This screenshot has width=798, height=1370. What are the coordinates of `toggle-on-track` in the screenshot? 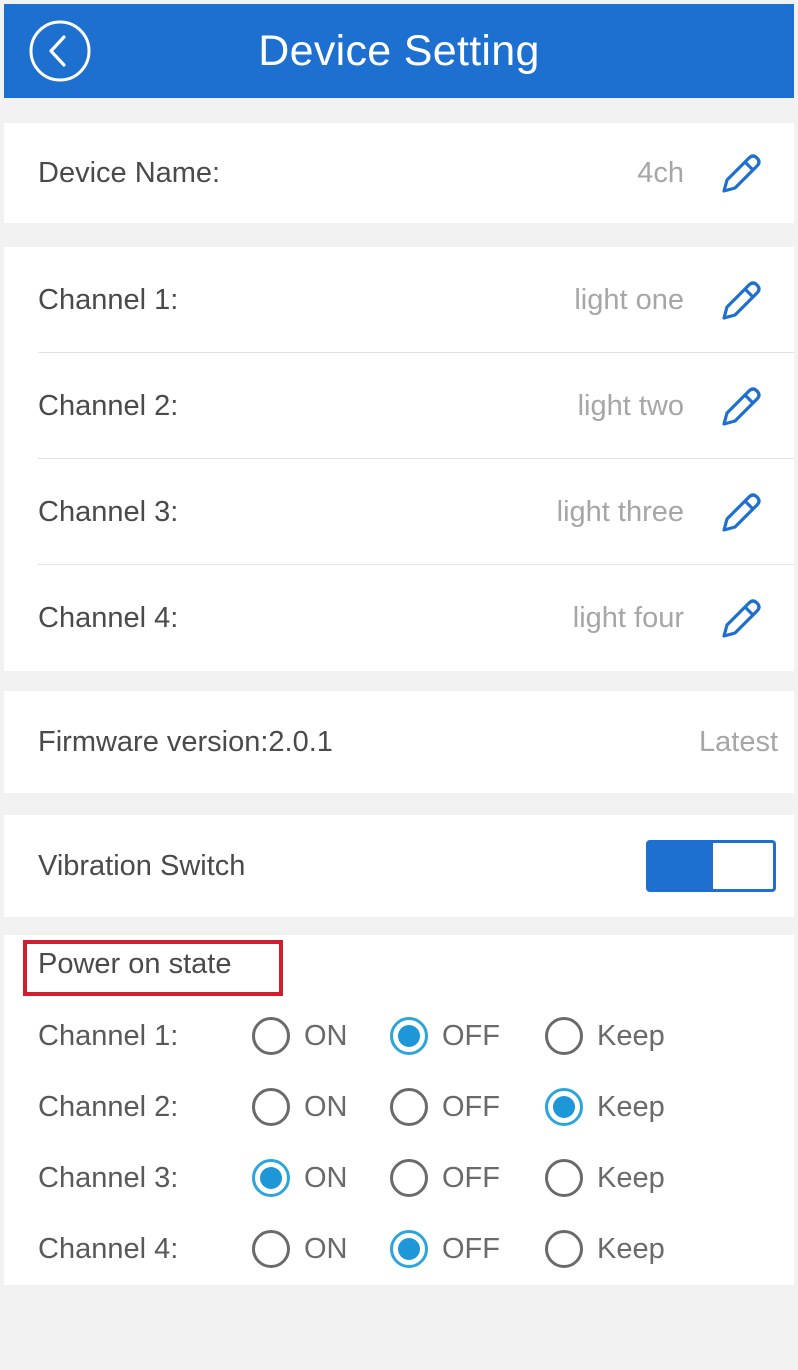 It's located at (681, 866).